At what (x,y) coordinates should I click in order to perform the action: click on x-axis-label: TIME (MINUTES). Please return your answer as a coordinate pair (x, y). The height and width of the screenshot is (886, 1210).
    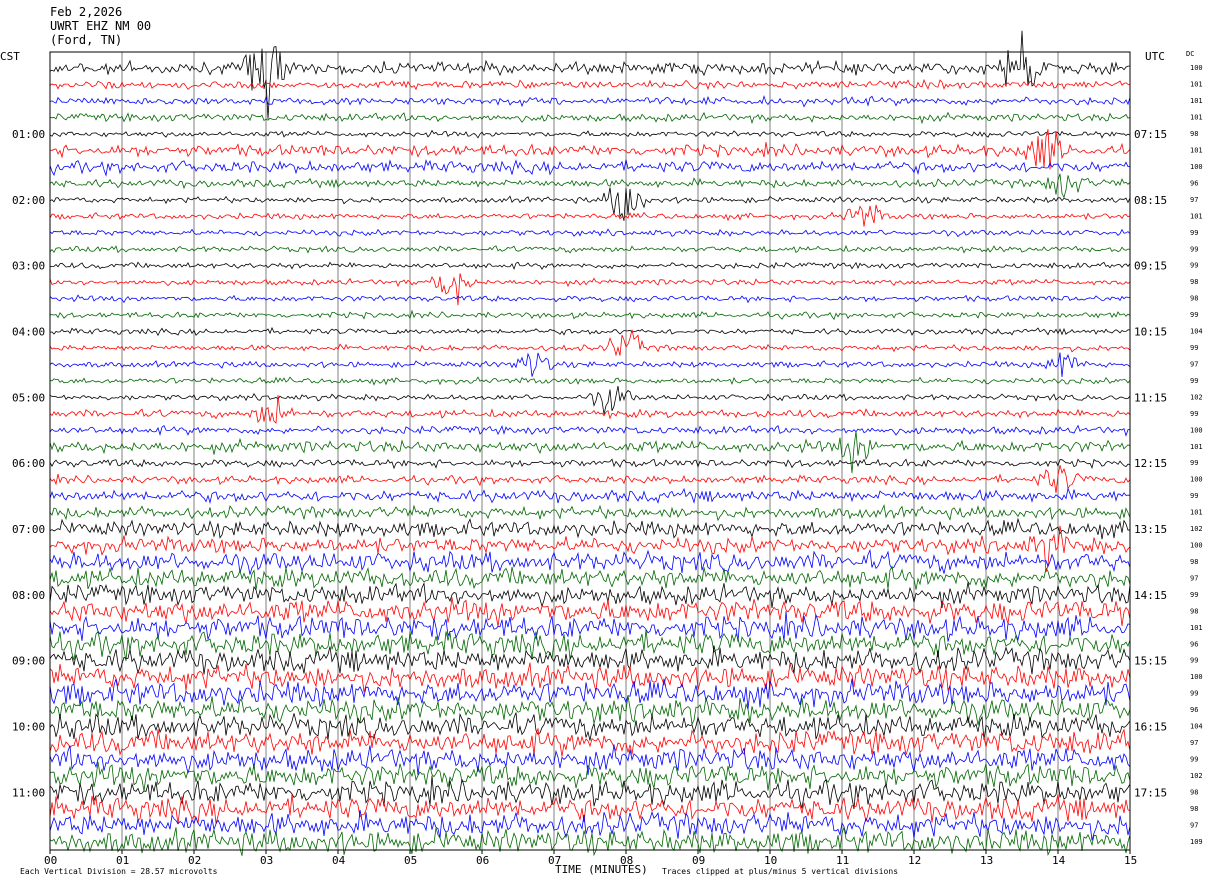
    Looking at the image, I should click on (601, 869).